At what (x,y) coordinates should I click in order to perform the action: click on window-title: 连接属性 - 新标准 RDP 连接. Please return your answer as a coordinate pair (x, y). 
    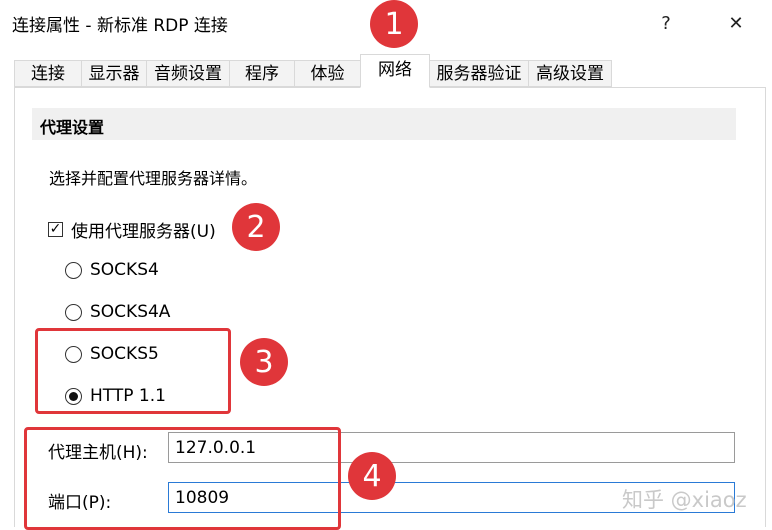
    Looking at the image, I should click on (120, 26).